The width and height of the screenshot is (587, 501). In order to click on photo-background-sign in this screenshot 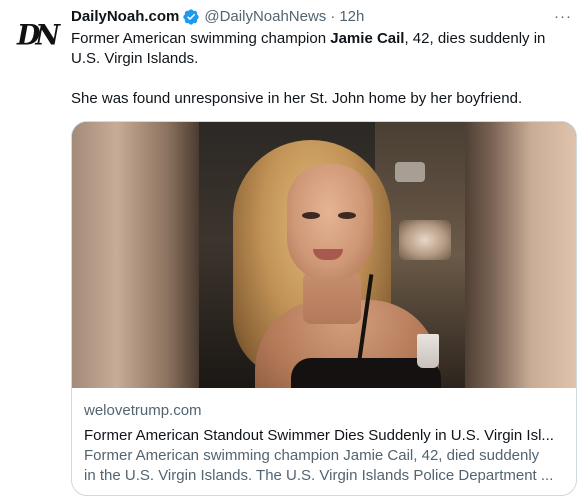, I will do `click(425, 240)`.